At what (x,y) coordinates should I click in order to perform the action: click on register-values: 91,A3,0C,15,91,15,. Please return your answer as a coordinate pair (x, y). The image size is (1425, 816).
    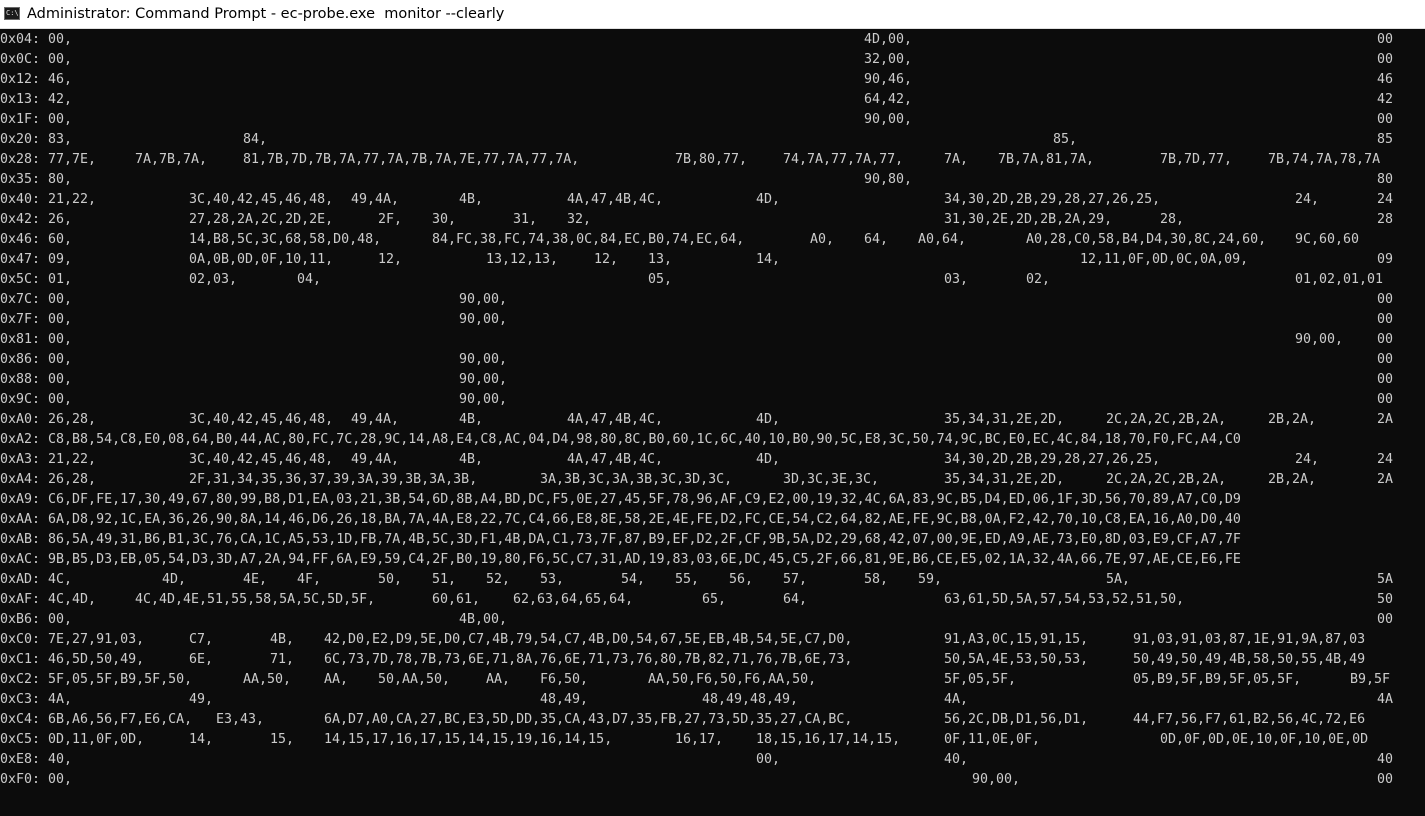
    Looking at the image, I should click on (1016, 639).